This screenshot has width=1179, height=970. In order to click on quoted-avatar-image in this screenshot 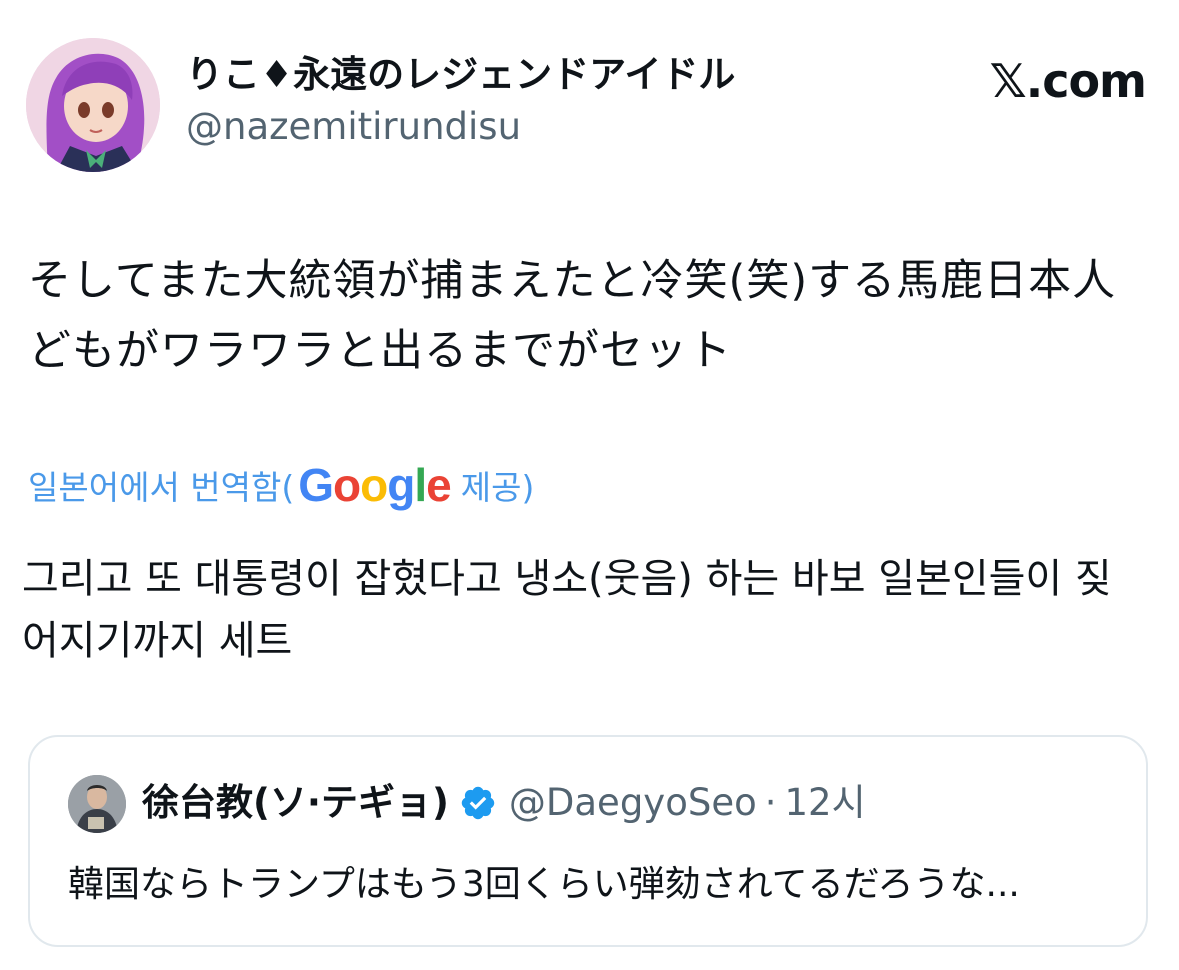, I will do `click(97, 804)`.